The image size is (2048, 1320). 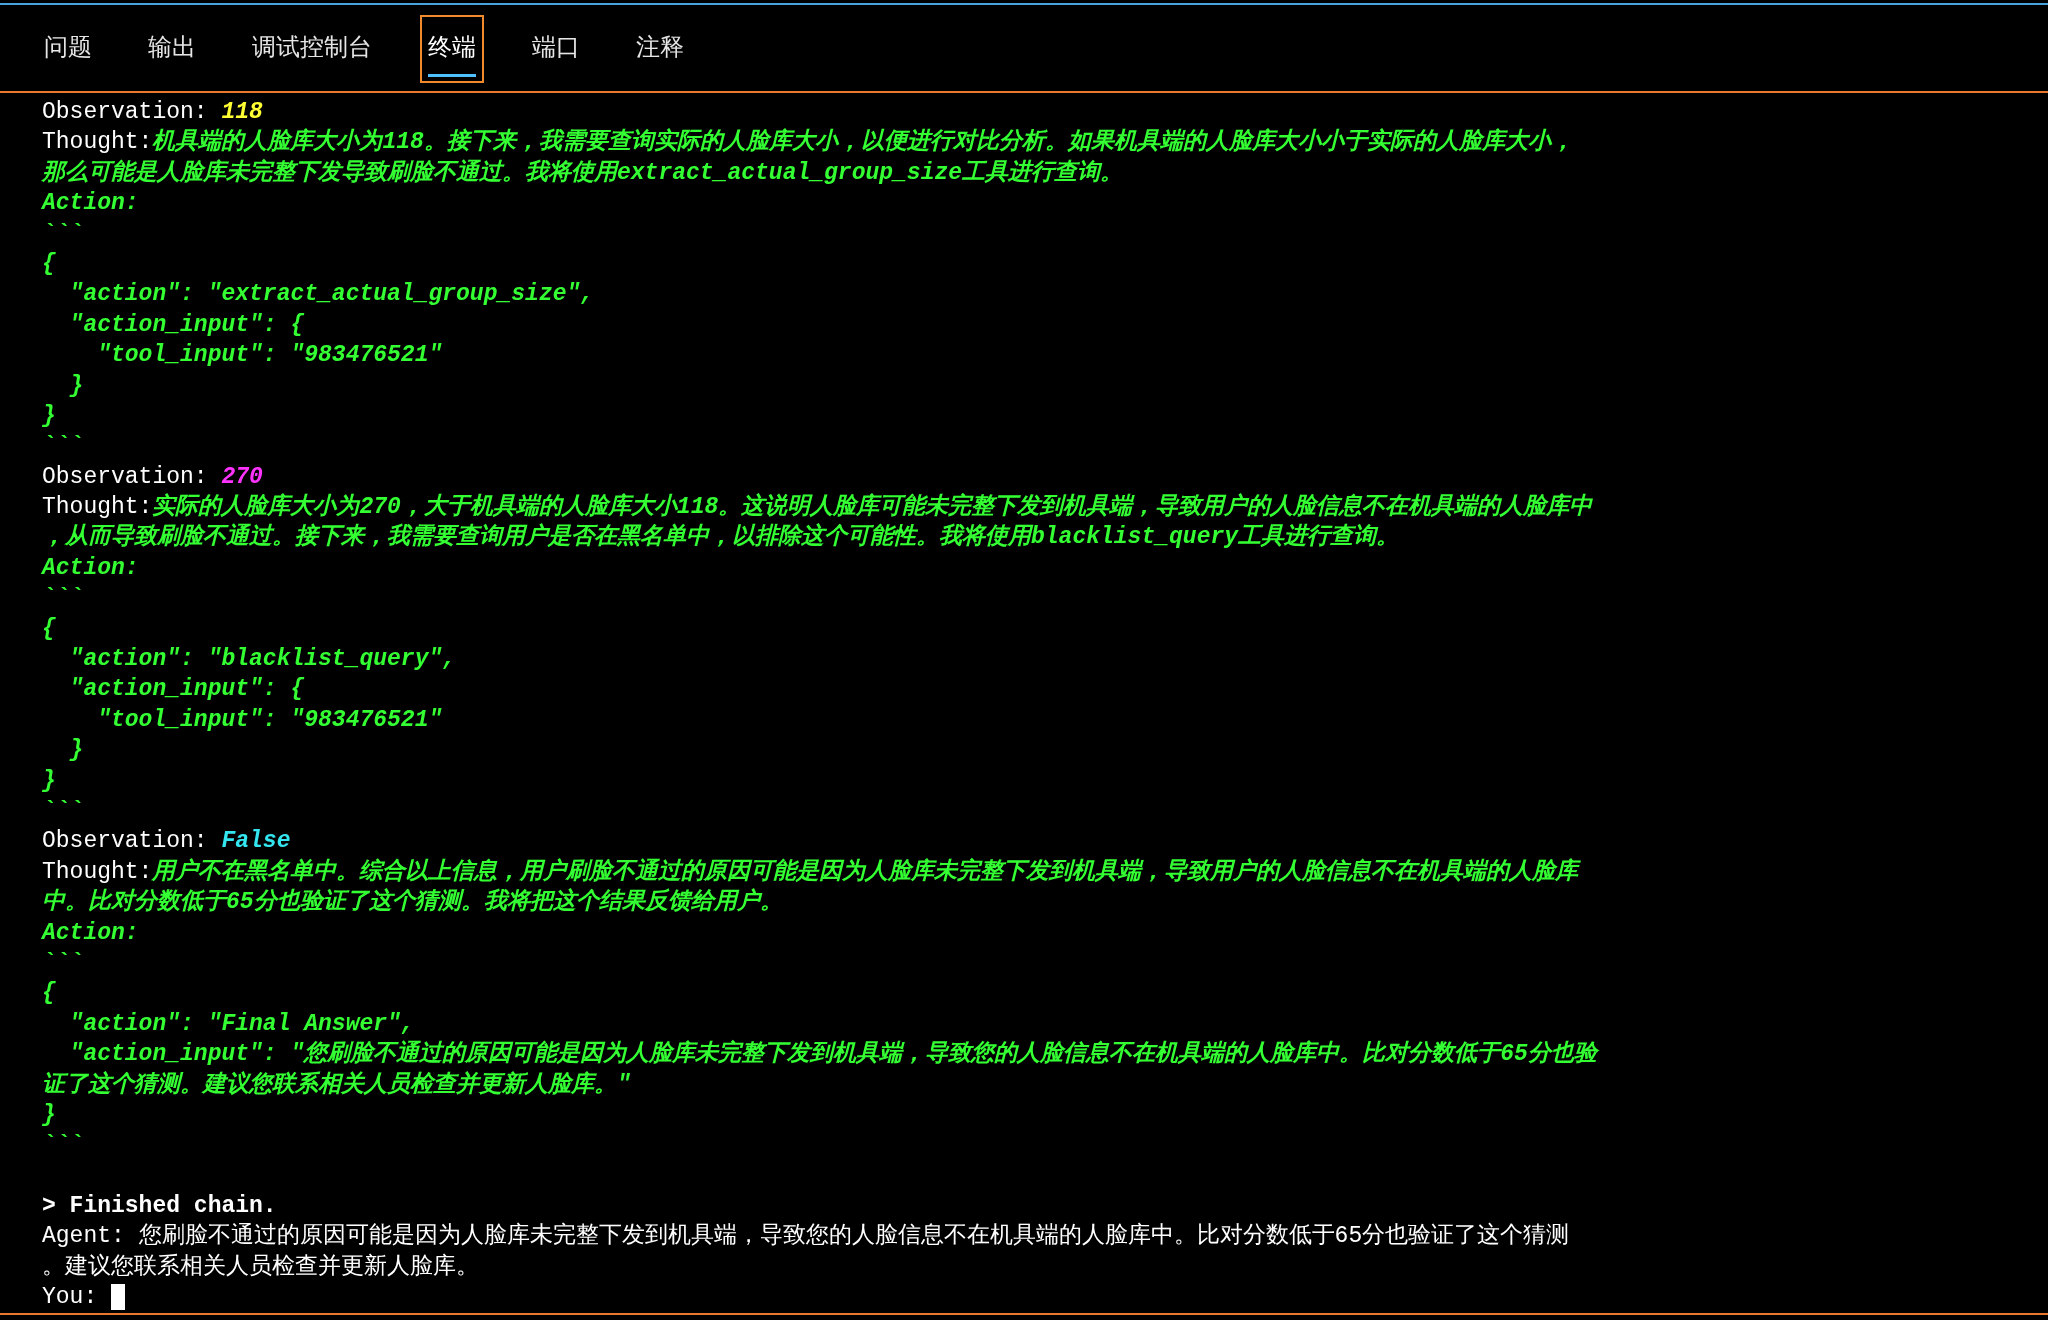 I want to click on panel-tab: 终端, so click(x=452, y=49).